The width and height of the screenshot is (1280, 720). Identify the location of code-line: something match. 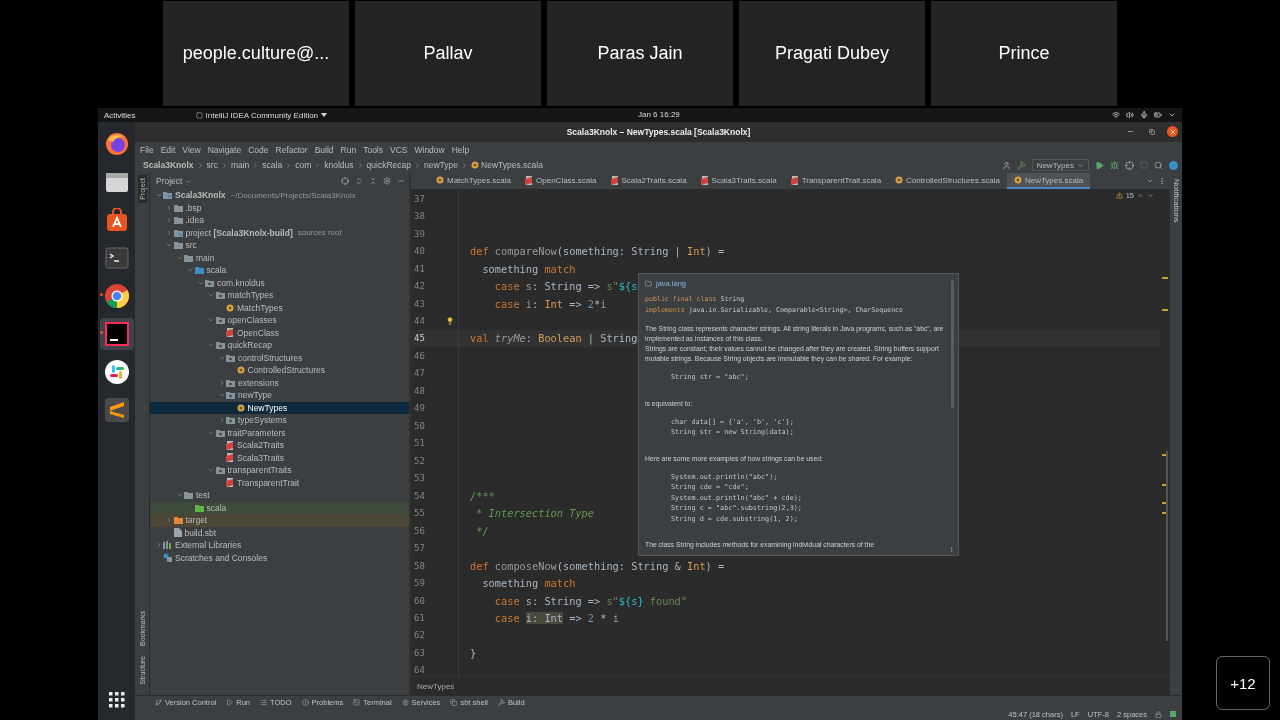
(528, 268).